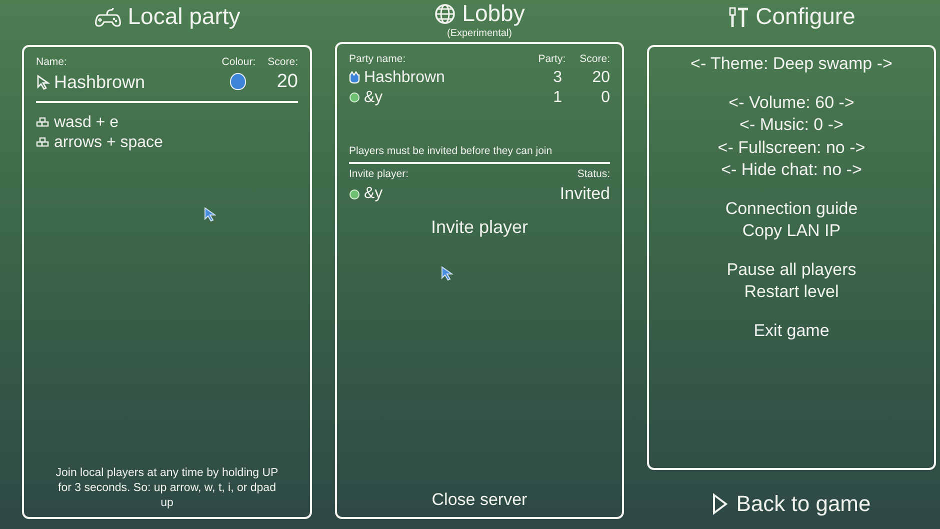 The image size is (940, 529). Describe the element at coordinates (239, 62) in the screenshot. I see `column-header: Colour:` at that location.